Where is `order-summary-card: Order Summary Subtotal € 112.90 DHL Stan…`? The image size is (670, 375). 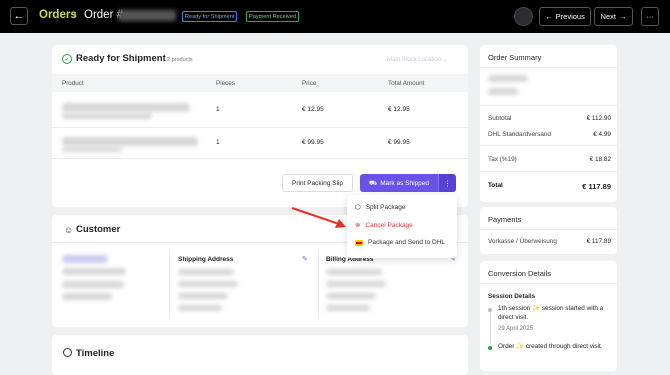 order-summary-card: Order Summary Subtotal € 112.90 DHL Stan… is located at coordinates (548, 123).